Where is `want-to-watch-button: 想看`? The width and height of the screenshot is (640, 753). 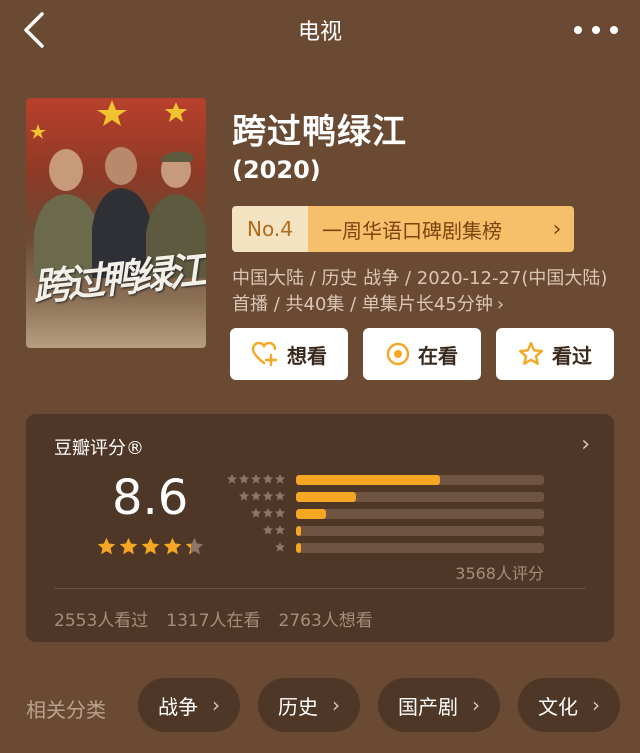 want-to-watch-button: 想看 is located at coordinates (289, 354).